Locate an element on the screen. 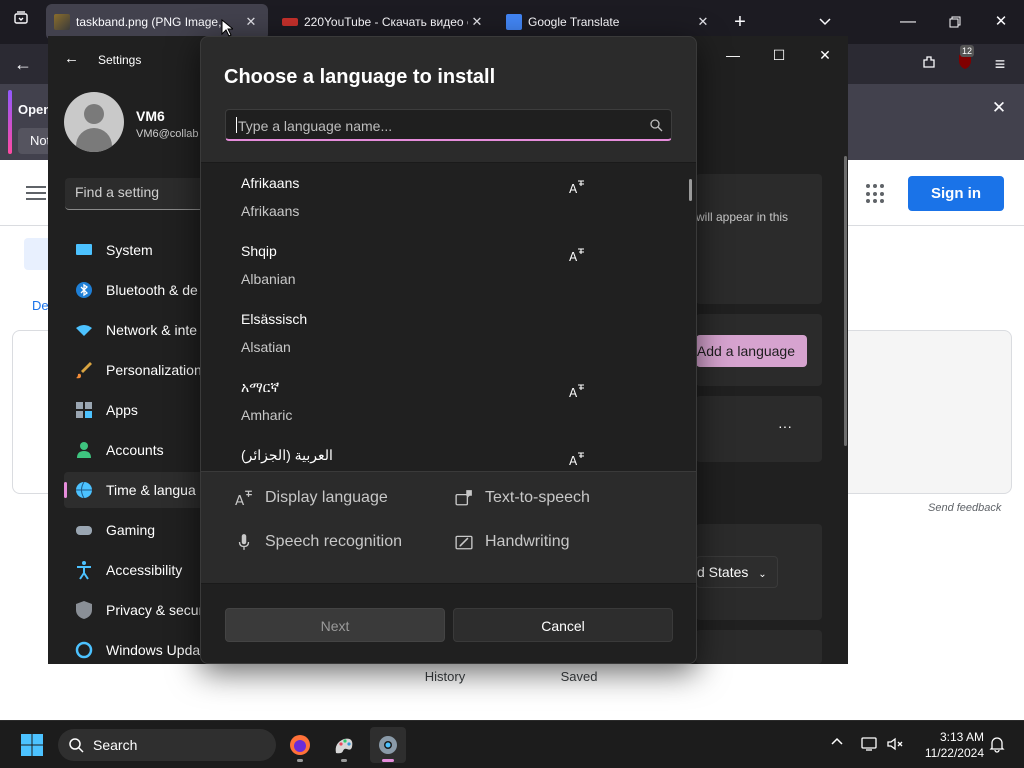 The height and width of the screenshot is (768, 1024). maximize-icon: ☐ is located at coordinates (779, 55).